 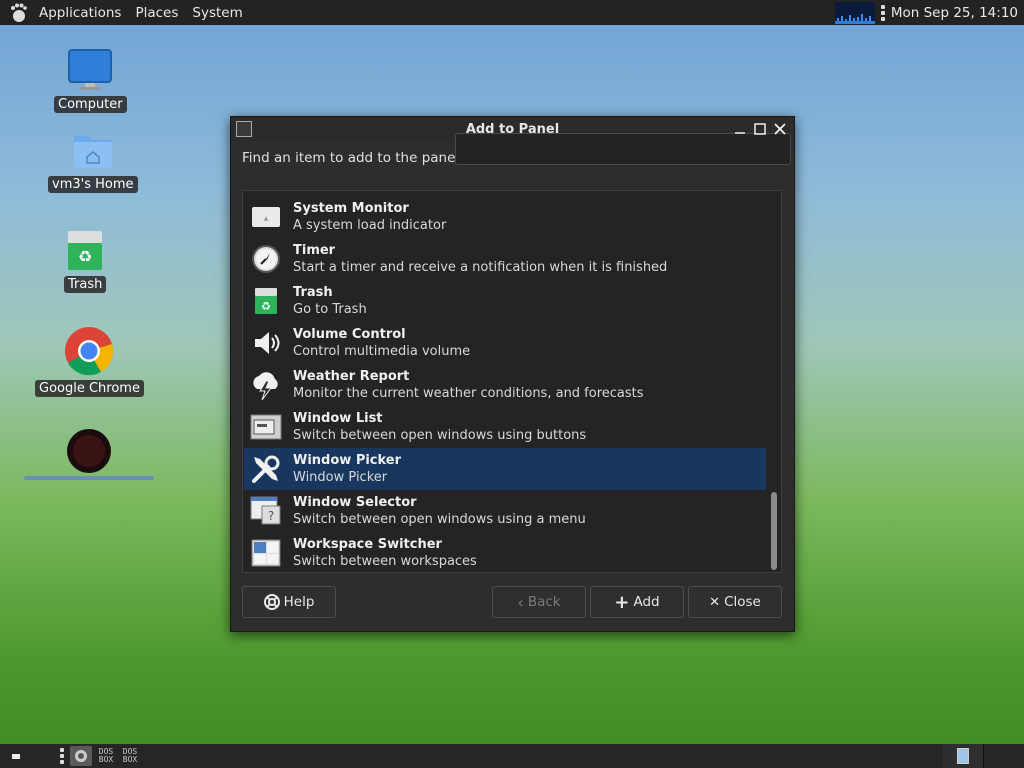 What do you see at coordinates (85, 284) in the screenshot?
I see `desktop-icon-label: Trash` at bounding box center [85, 284].